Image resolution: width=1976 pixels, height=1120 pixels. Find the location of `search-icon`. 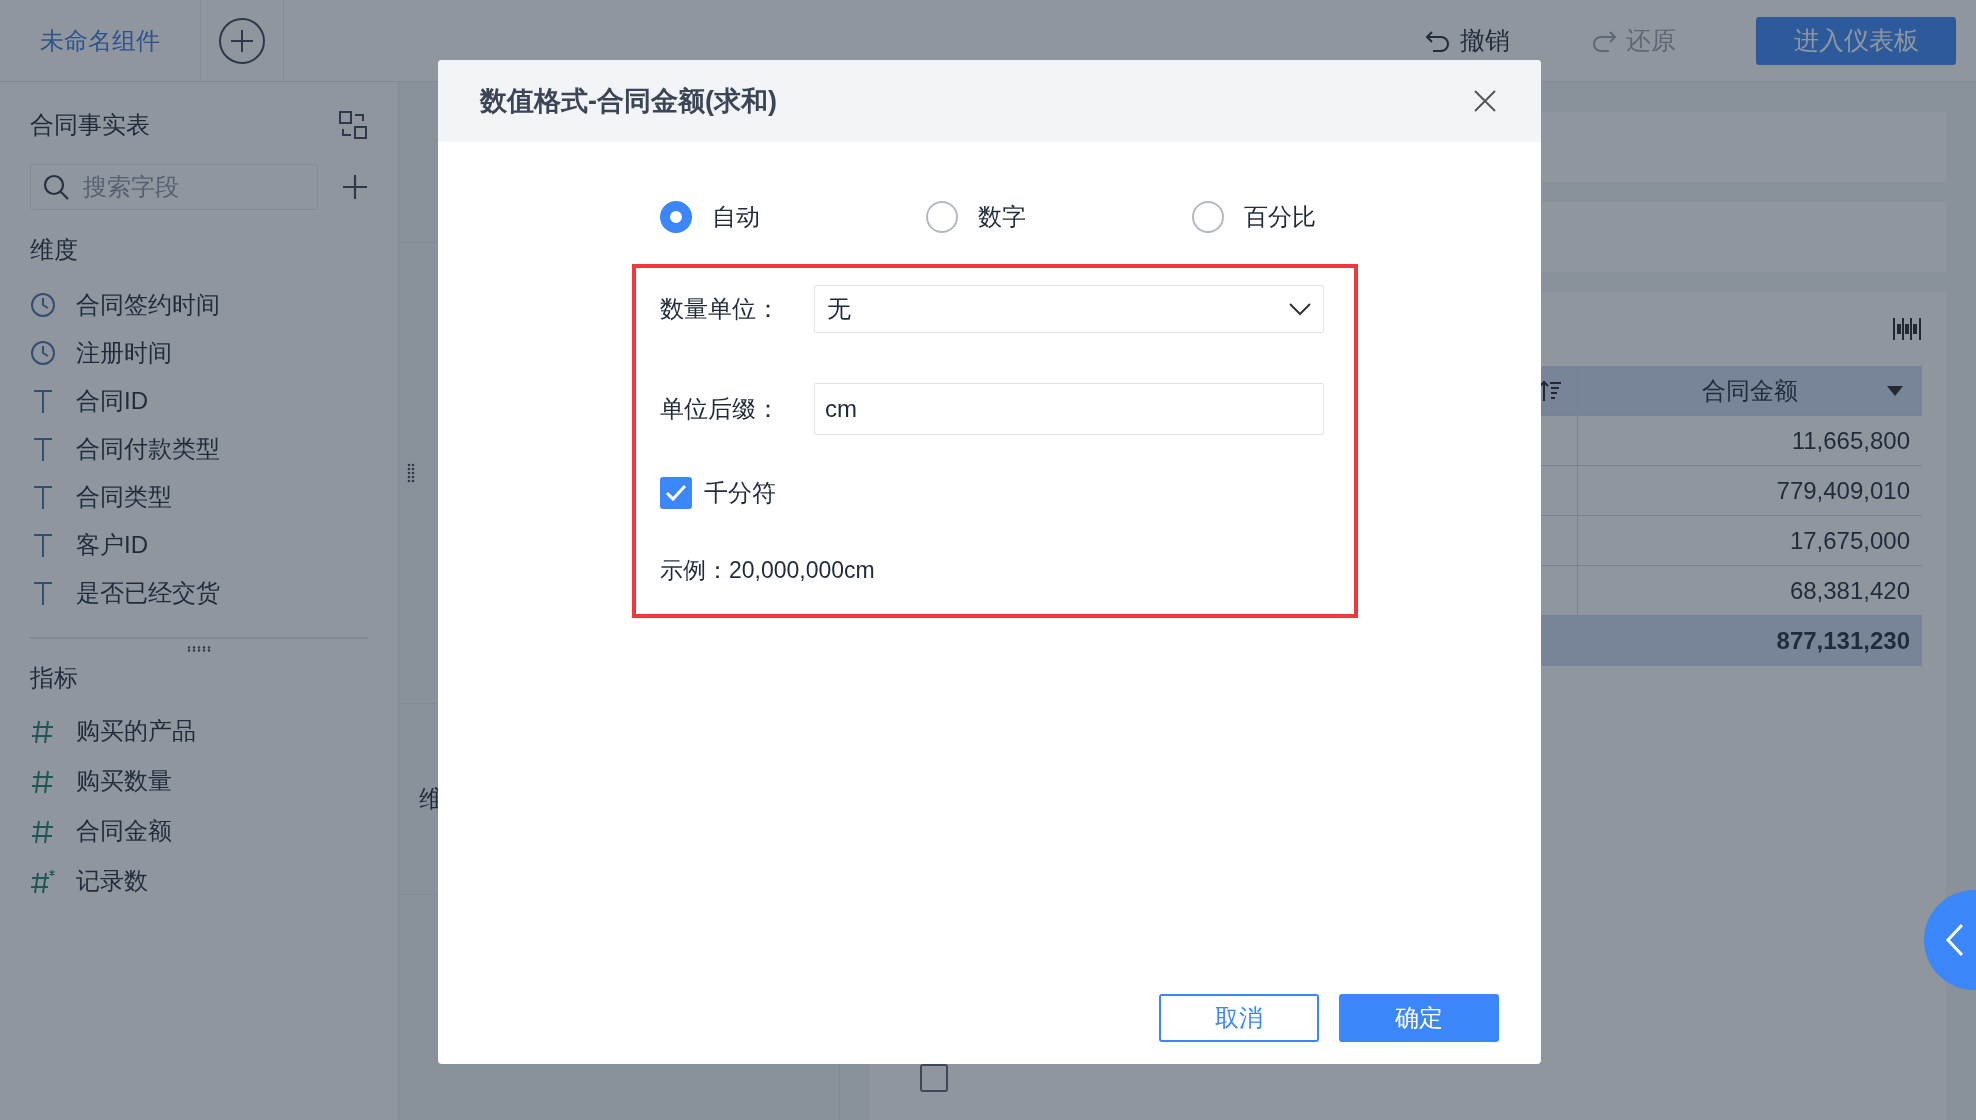

search-icon is located at coordinates (56, 187).